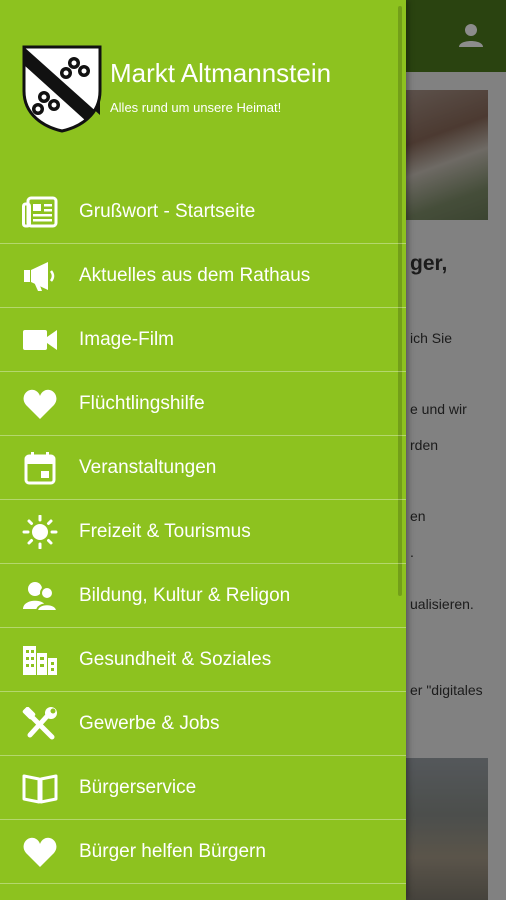 This screenshot has height=900, width=506. What do you see at coordinates (203, 788) in the screenshot?
I see `menu-item-buergerservice: Bürgerservice` at bounding box center [203, 788].